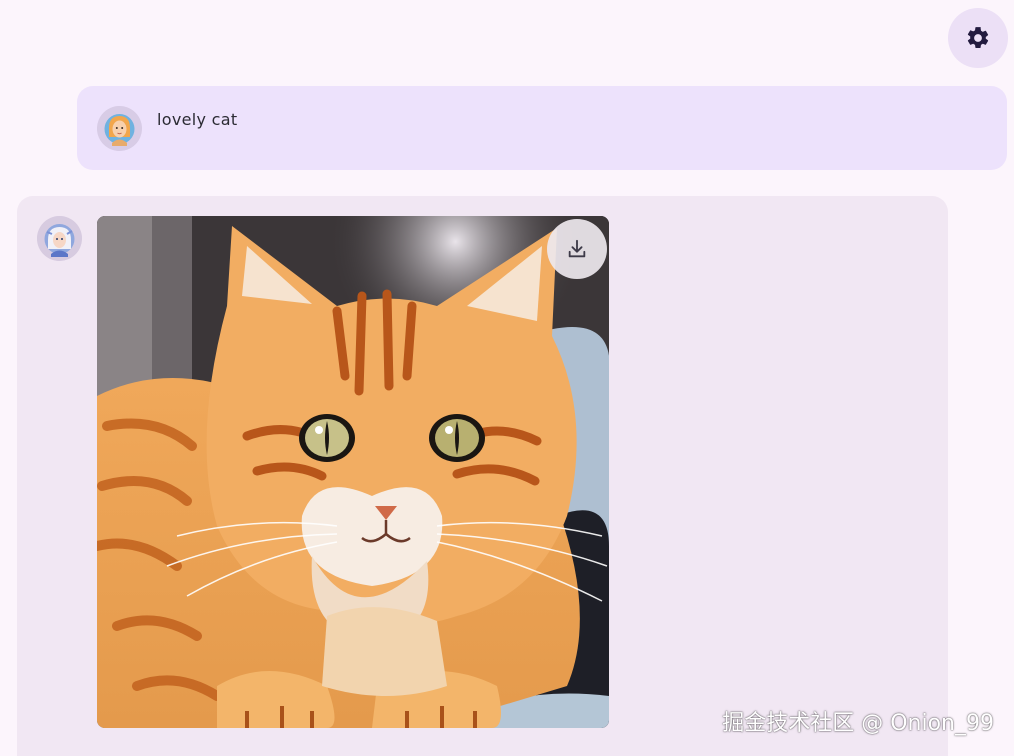 This screenshot has height=756, width=1014. I want to click on watermark-text: 掘金技术社区 @ Onion_99, so click(858, 723).